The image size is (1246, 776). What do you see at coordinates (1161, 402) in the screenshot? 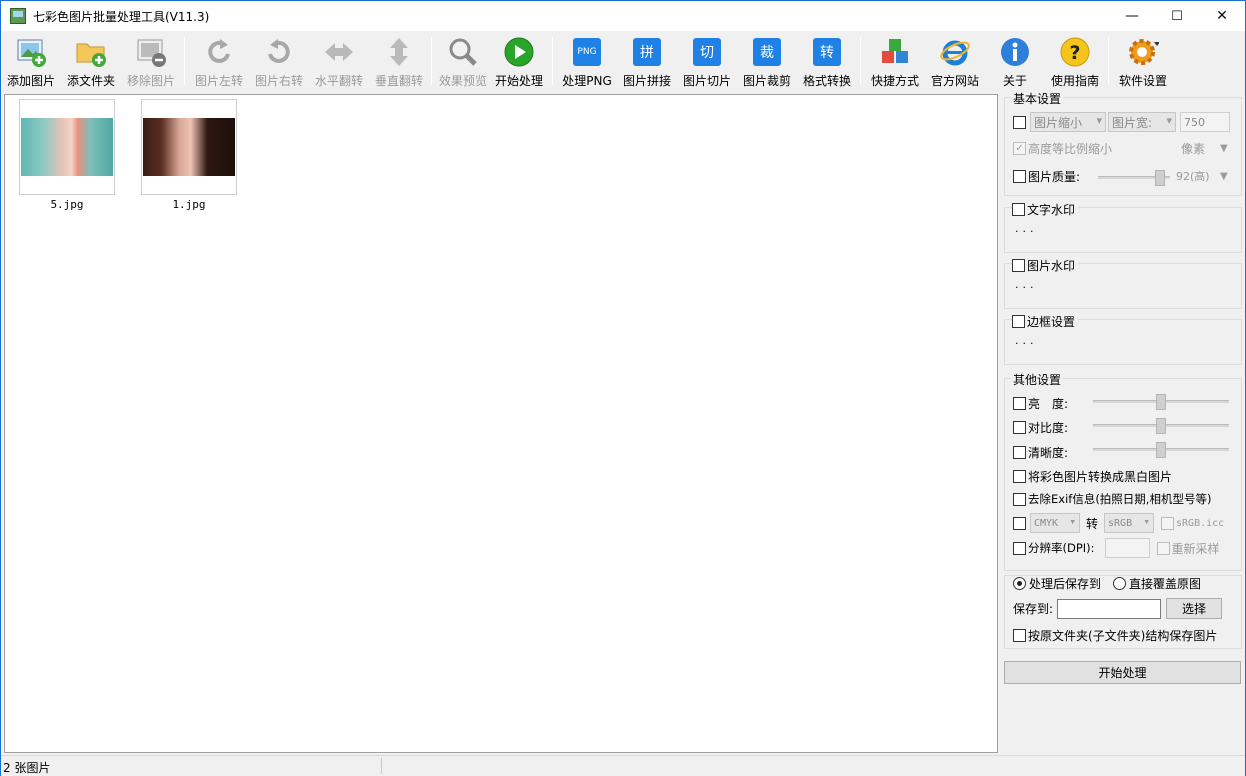
I see `brightness-slider` at bounding box center [1161, 402].